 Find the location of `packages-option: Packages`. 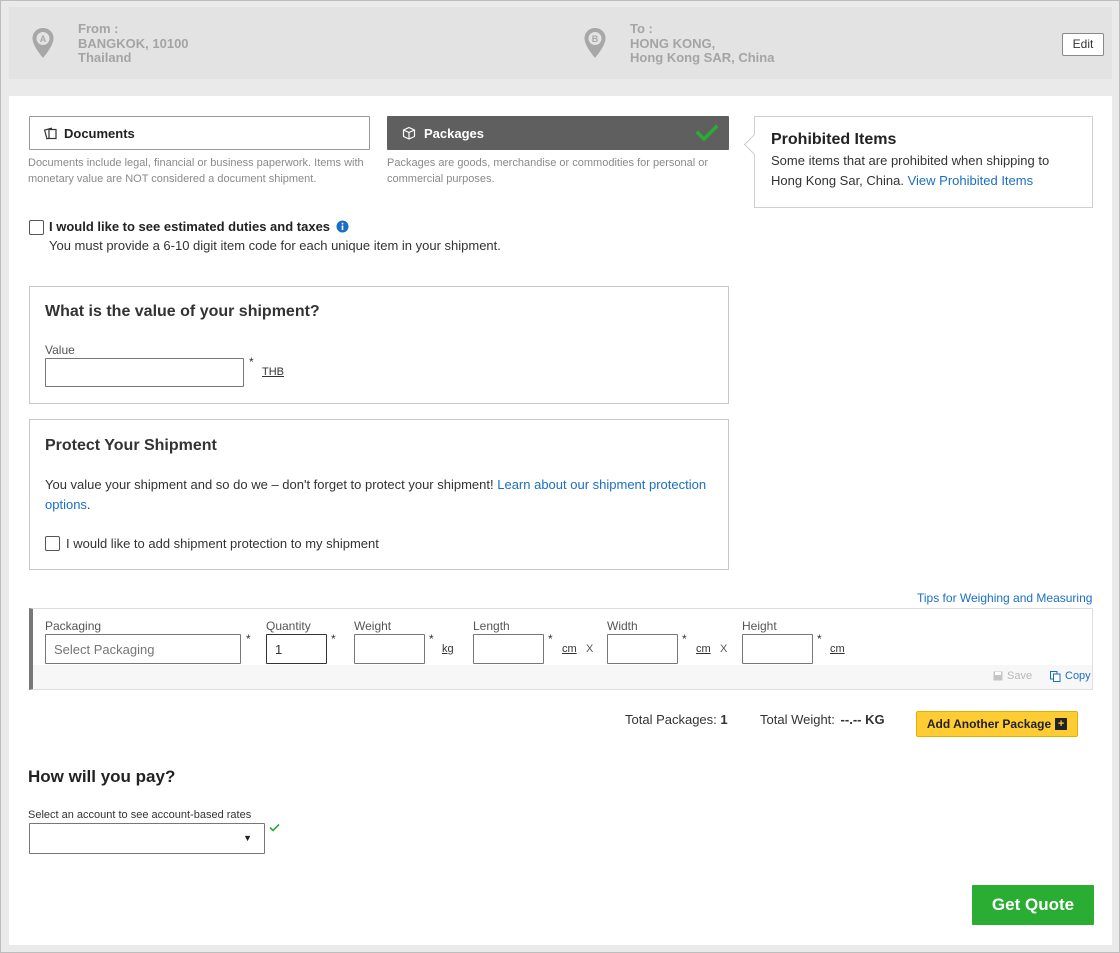

packages-option: Packages is located at coordinates (558, 133).